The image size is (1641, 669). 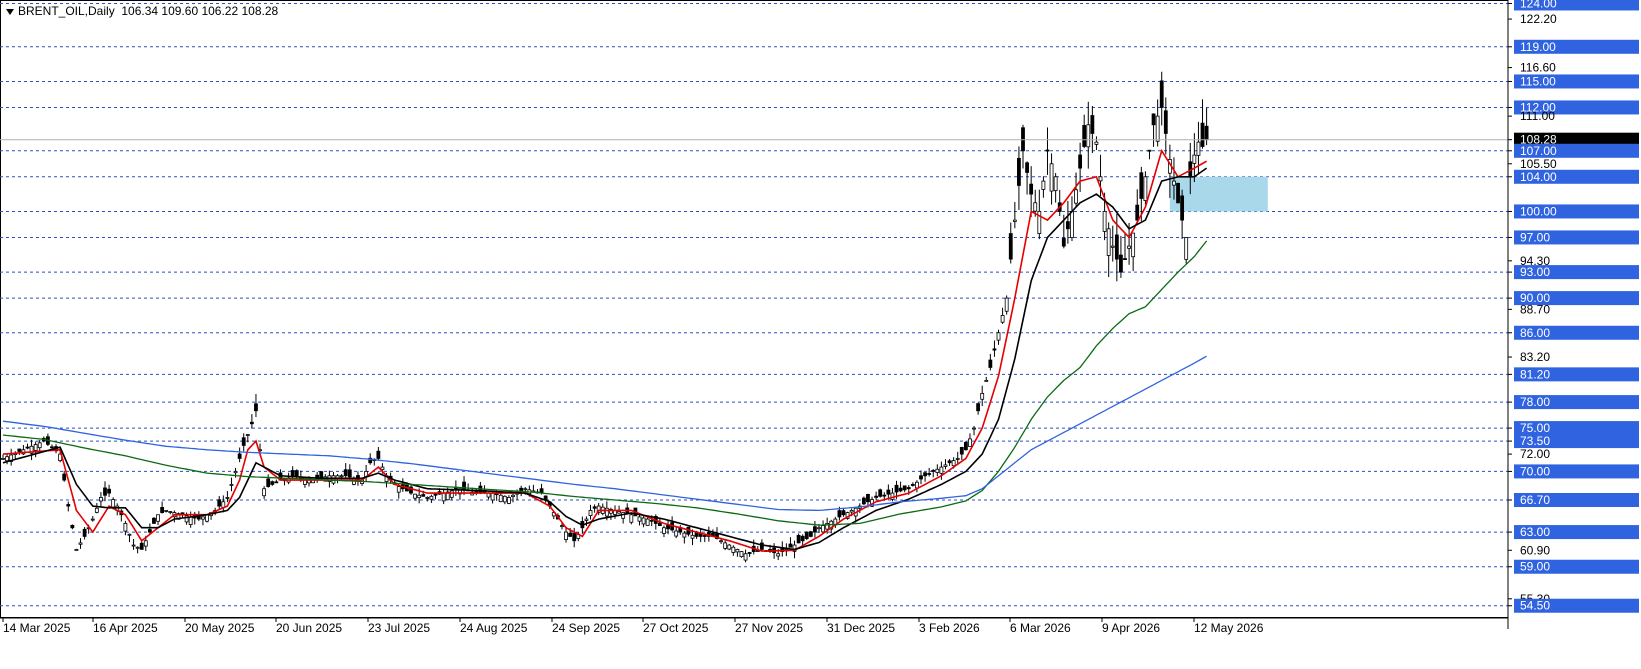 I want to click on time-label: 3 Feb 2026, so click(x=949, y=628).